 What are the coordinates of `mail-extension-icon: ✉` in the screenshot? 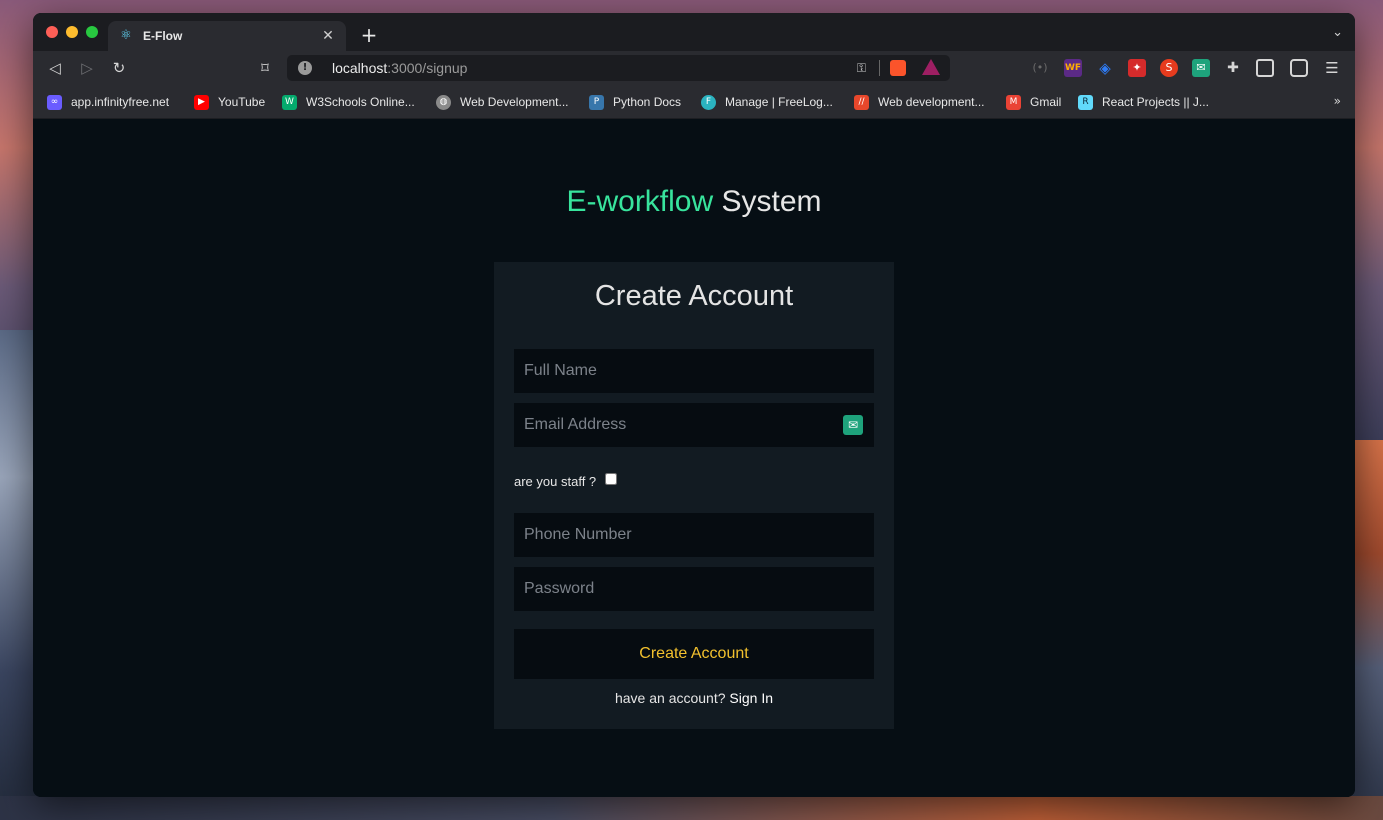 It's located at (853, 425).